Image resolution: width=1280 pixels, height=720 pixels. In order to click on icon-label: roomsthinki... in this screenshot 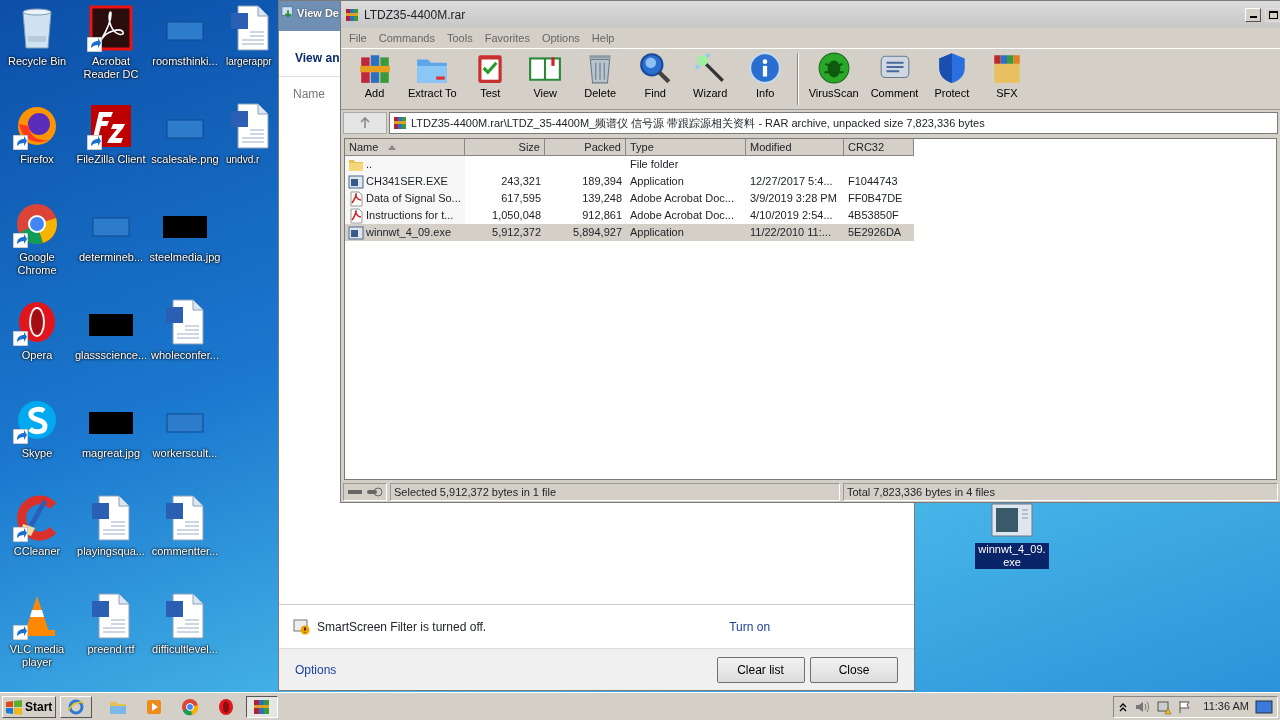, I will do `click(185, 61)`.